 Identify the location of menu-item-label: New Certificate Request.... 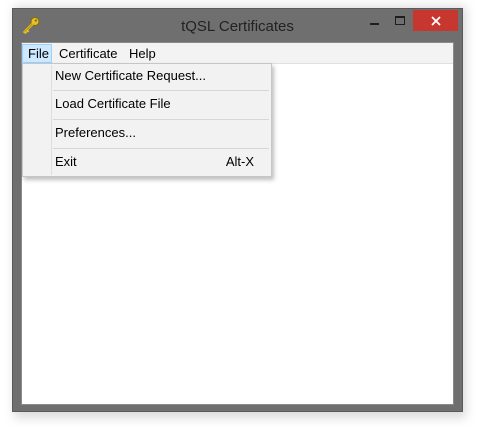
(131, 75).